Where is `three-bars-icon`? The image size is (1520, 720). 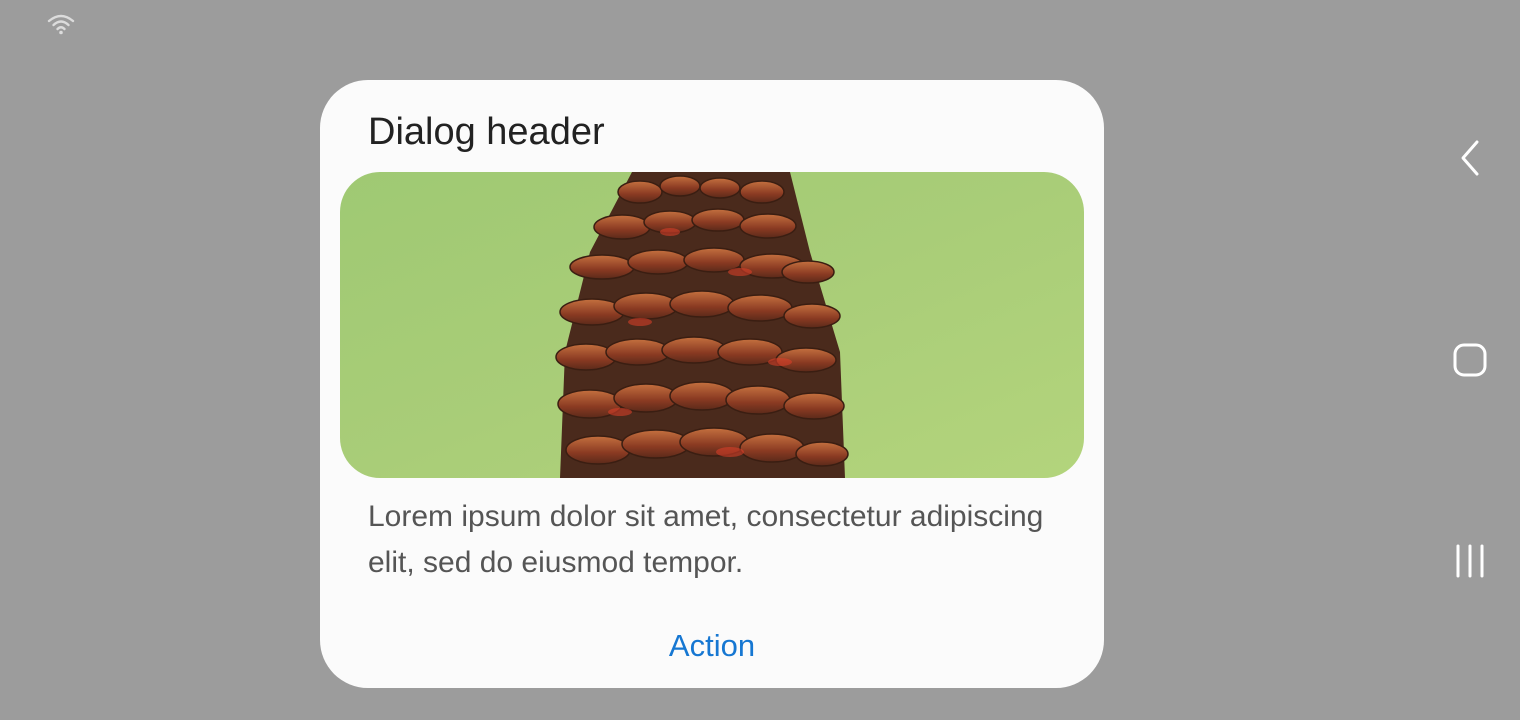
three-bars-icon is located at coordinates (1470, 561).